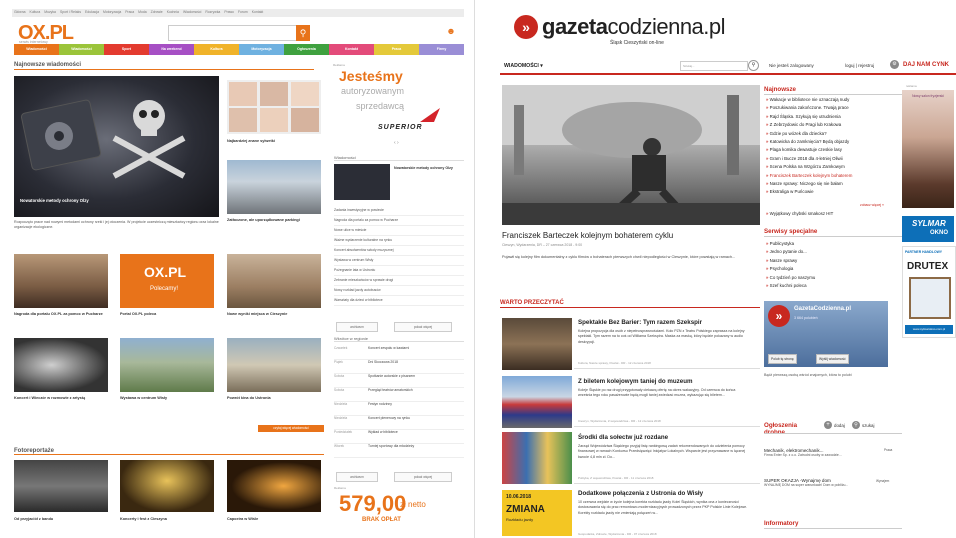 The image size is (956, 538). Describe the element at coordinates (216, 49) in the screenshot. I see `nav-tab: Kultura` at that location.